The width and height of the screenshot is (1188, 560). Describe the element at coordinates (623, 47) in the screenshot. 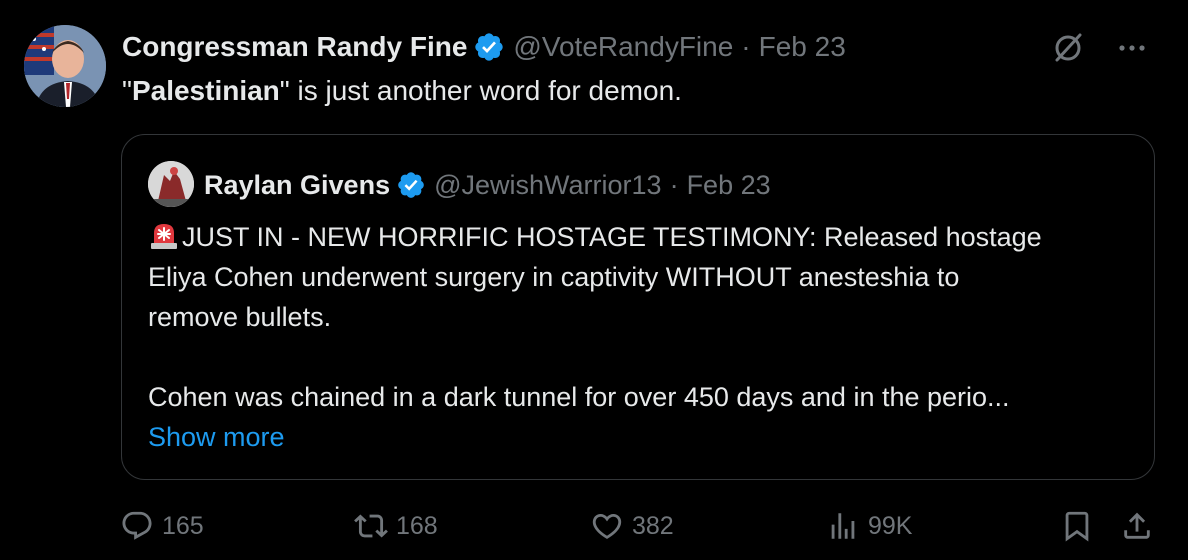

I see `author-handle: @VoteRandyFine` at that location.